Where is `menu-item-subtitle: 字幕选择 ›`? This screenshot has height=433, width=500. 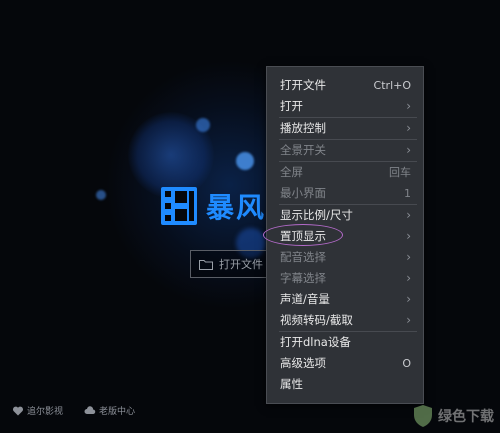 menu-item-subtitle: 字幕选择 › is located at coordinates (345, 278).